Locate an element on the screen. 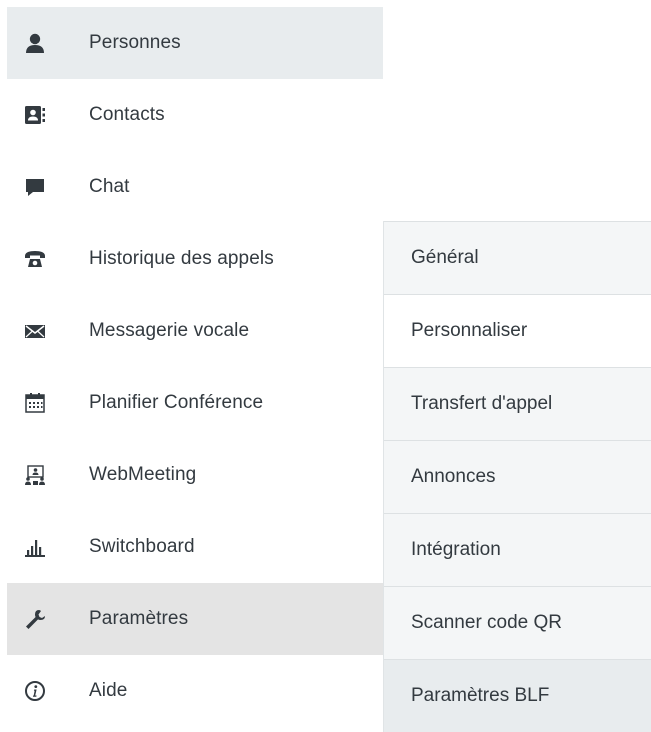 The width and height of the screenshot is (651, 732). submenu-item-label: Scanner code QR is located at coordinates (487, 622).